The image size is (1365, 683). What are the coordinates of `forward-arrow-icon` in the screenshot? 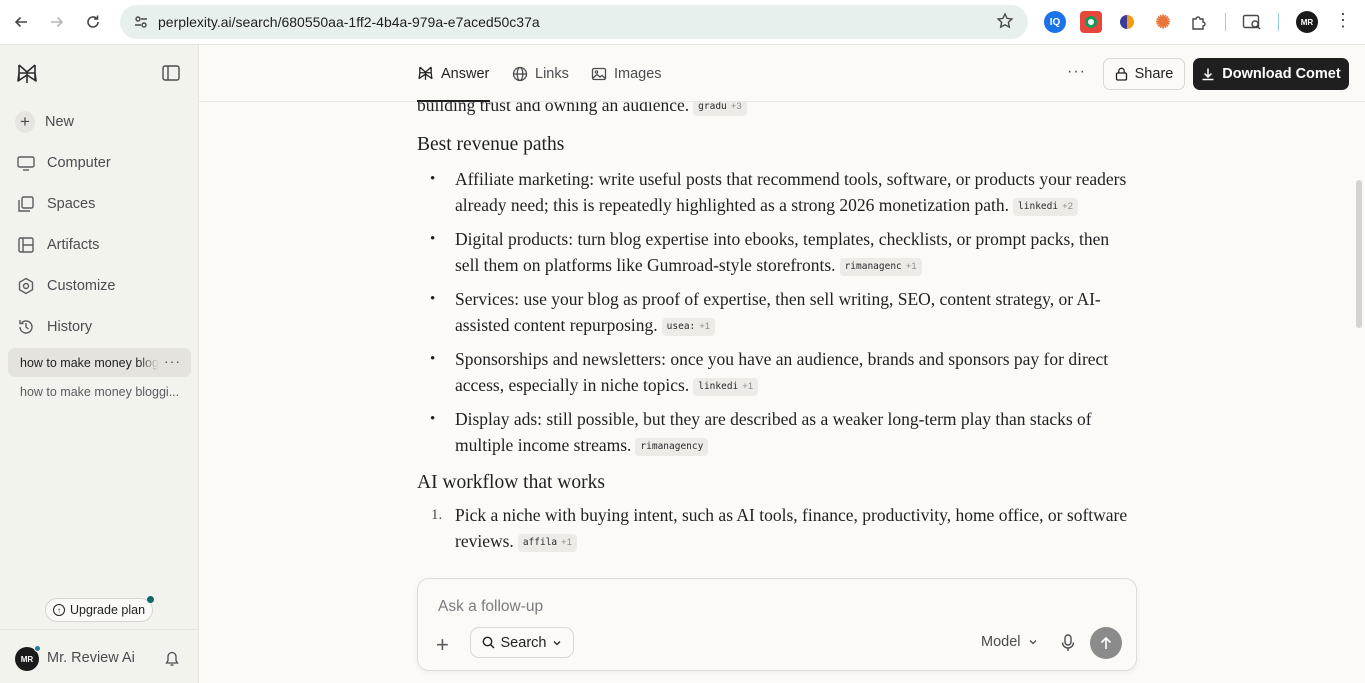 It's located at (57, 22).